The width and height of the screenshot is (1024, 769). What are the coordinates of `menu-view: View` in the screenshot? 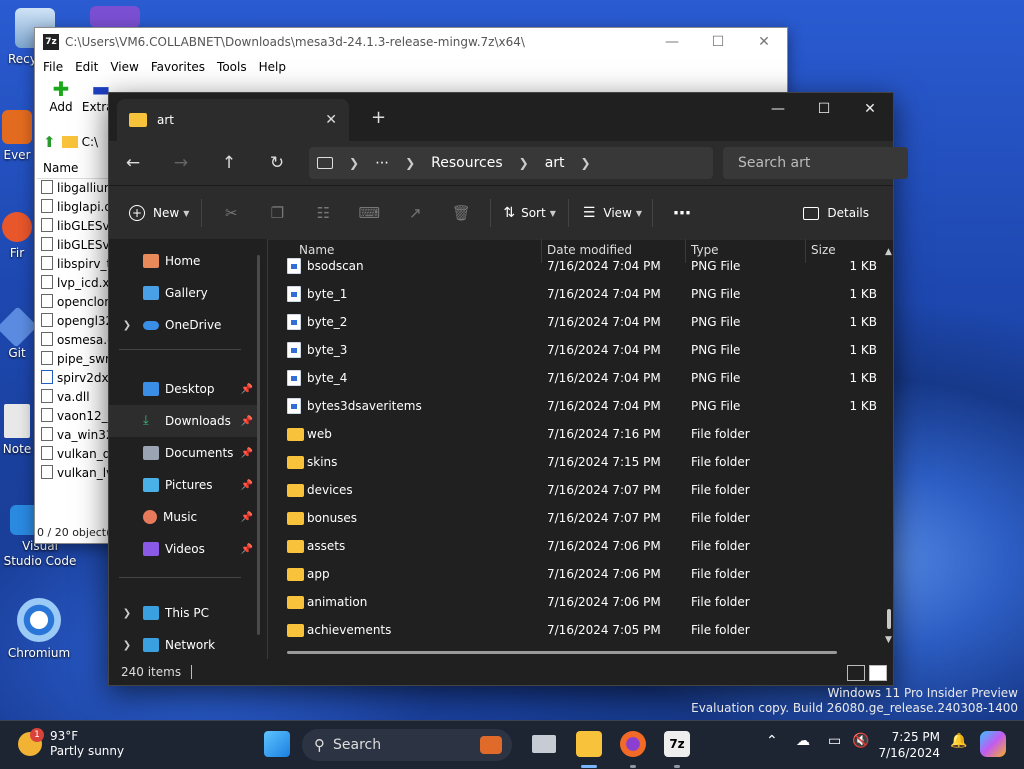 It's located at (124, 67).